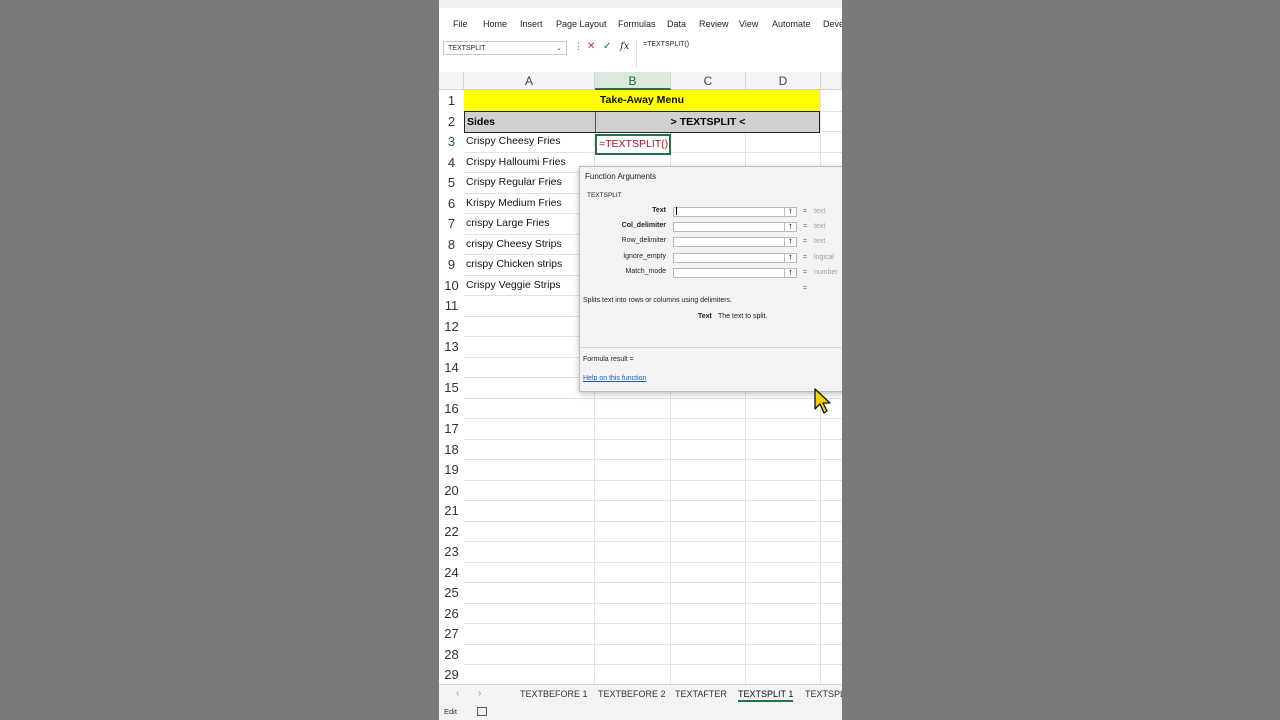  I want to click on row-header: 13, so click(451, 346).